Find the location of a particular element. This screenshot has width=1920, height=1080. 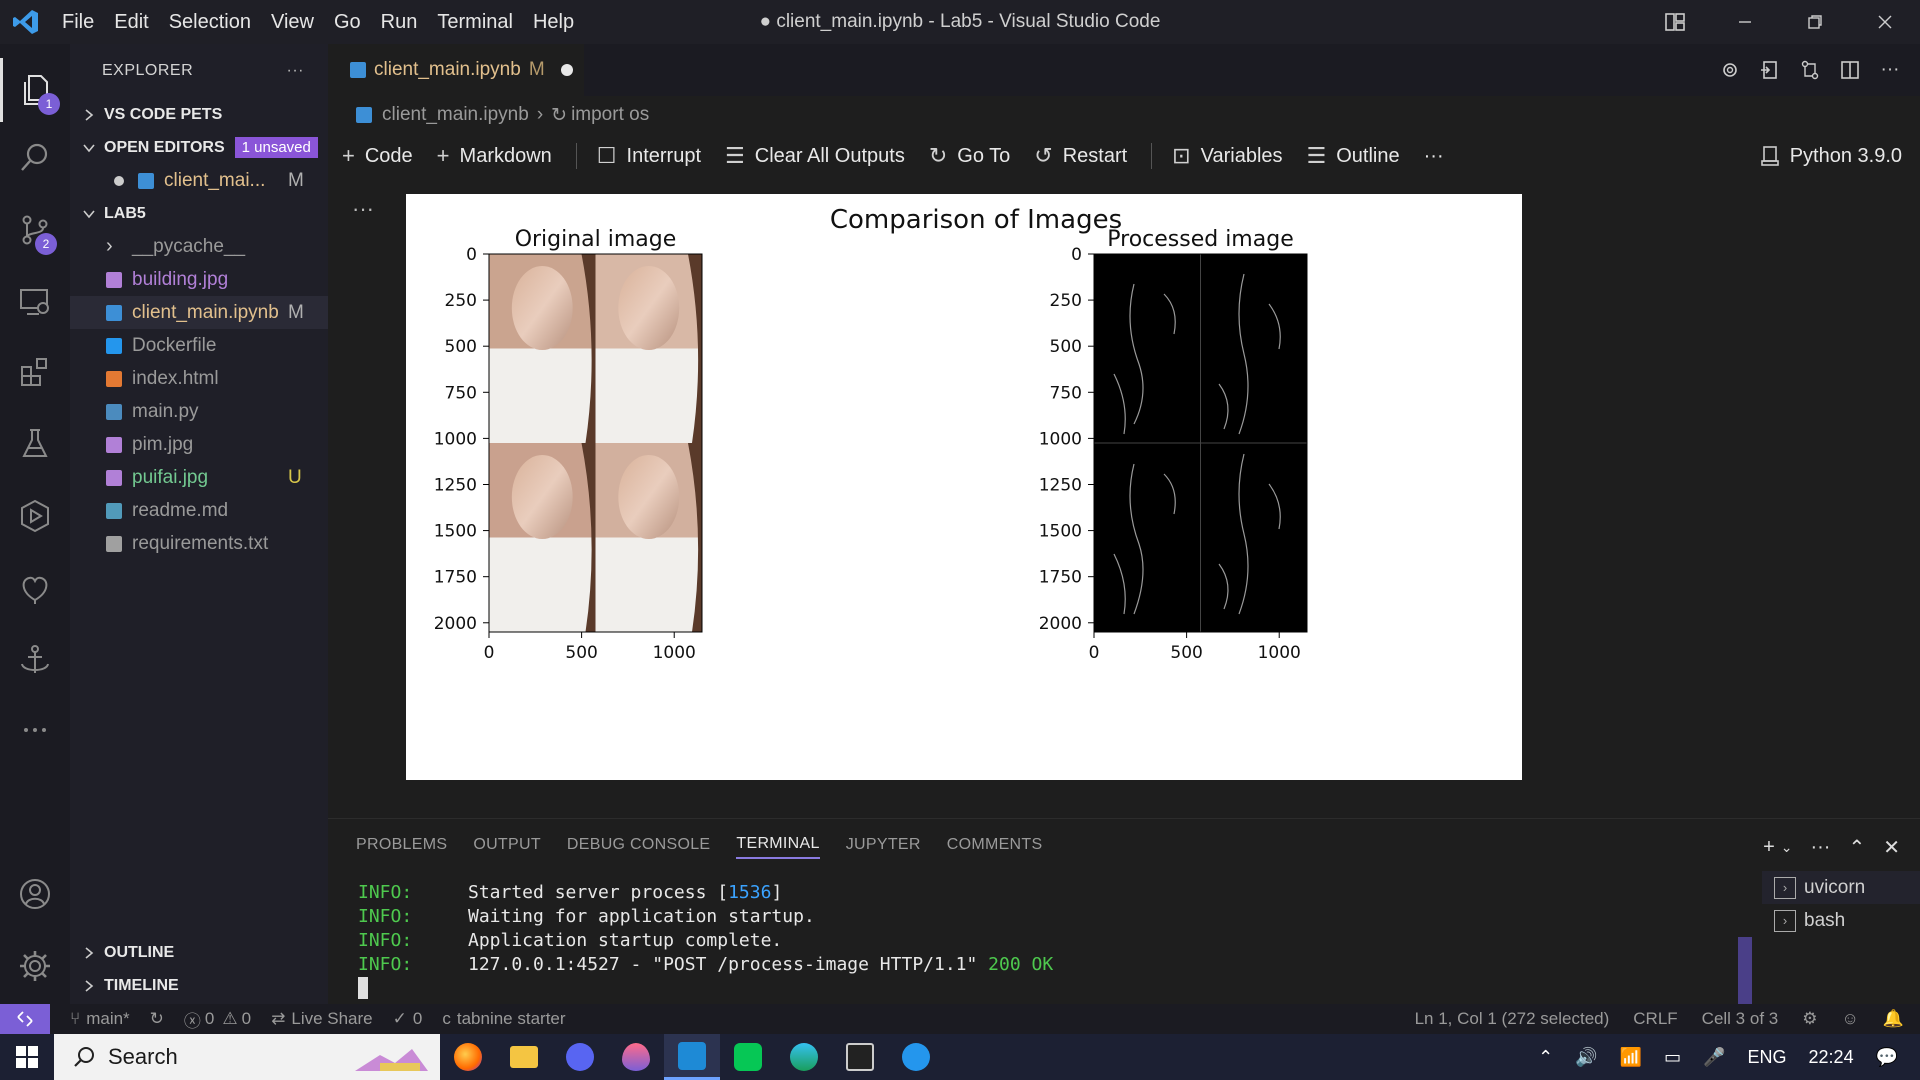

tab-debug-console: DEBUG CONSOLE is located at coordinates (639, 847).